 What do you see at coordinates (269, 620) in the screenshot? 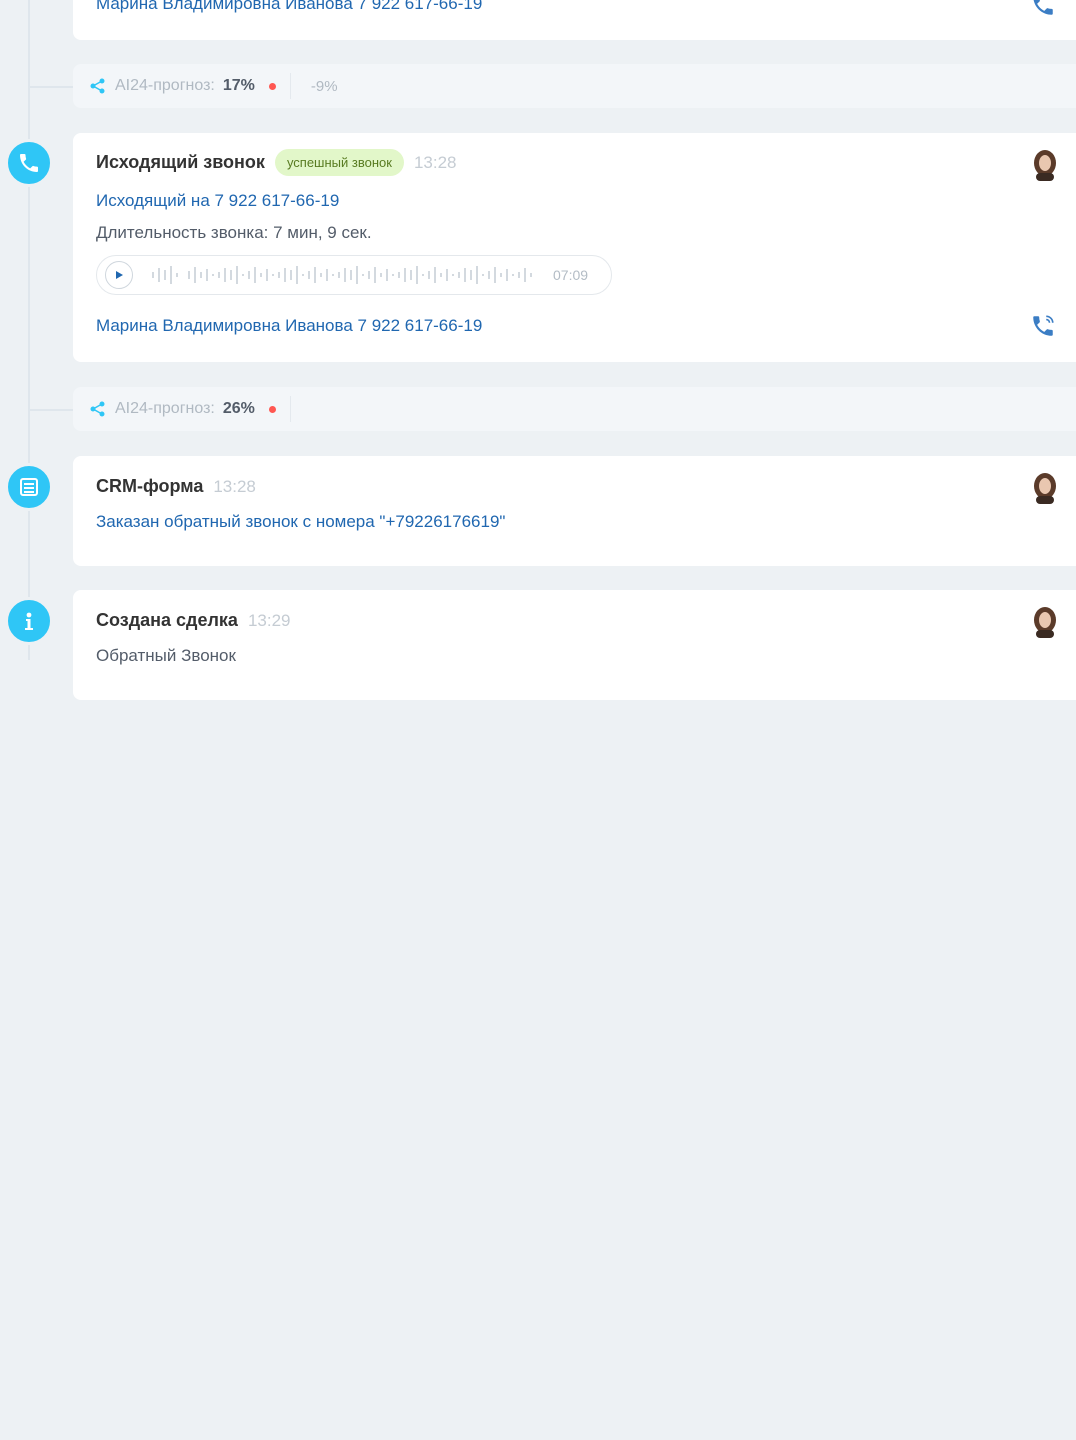
I see `deal-time: 13:29` at bounding box center [269, 620].